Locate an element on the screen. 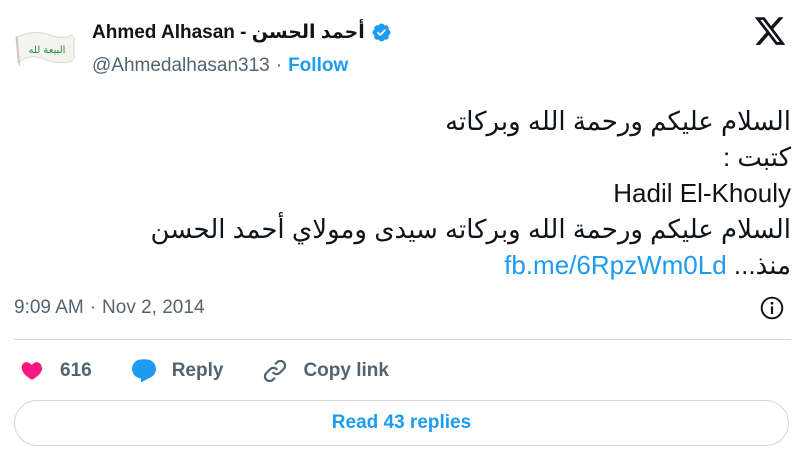  tweet-date: Nov 2, 2014 is located at coordinates (153, 308).